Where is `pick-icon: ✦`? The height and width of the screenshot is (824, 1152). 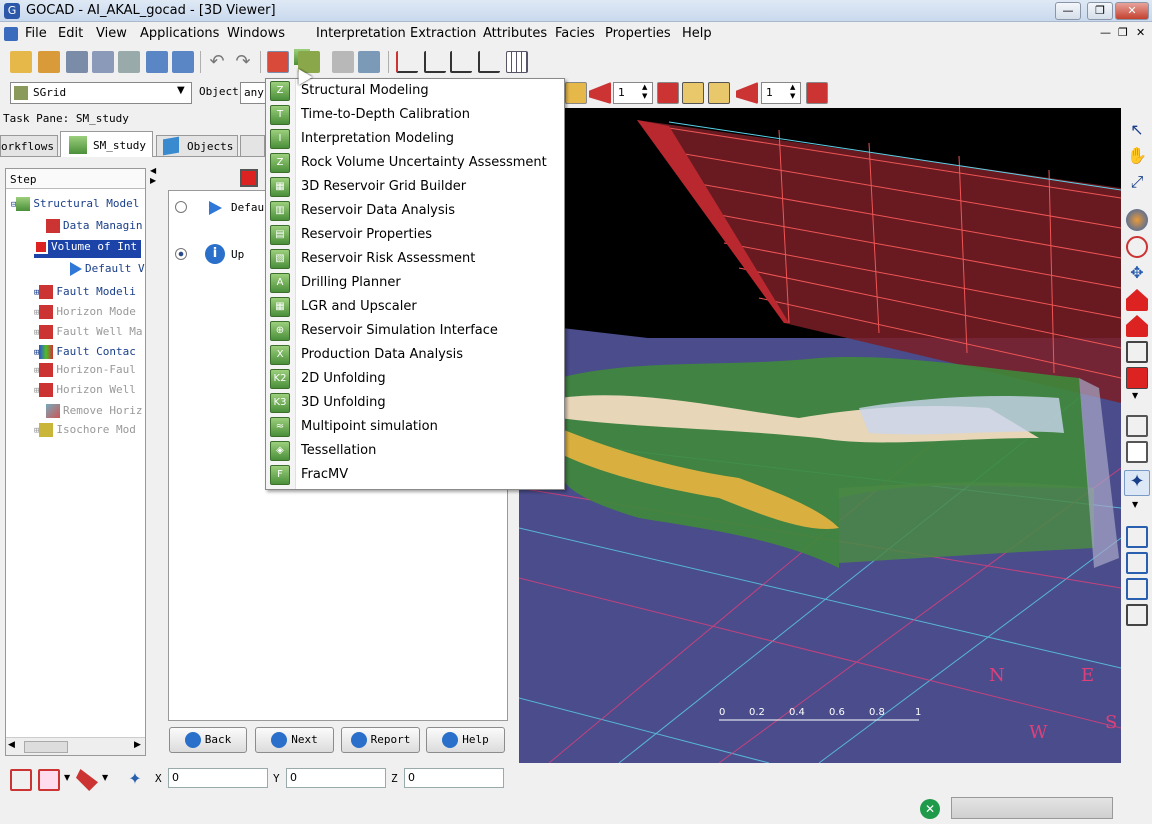
pick-icon: ✦ is located at coordinates (135, 780).